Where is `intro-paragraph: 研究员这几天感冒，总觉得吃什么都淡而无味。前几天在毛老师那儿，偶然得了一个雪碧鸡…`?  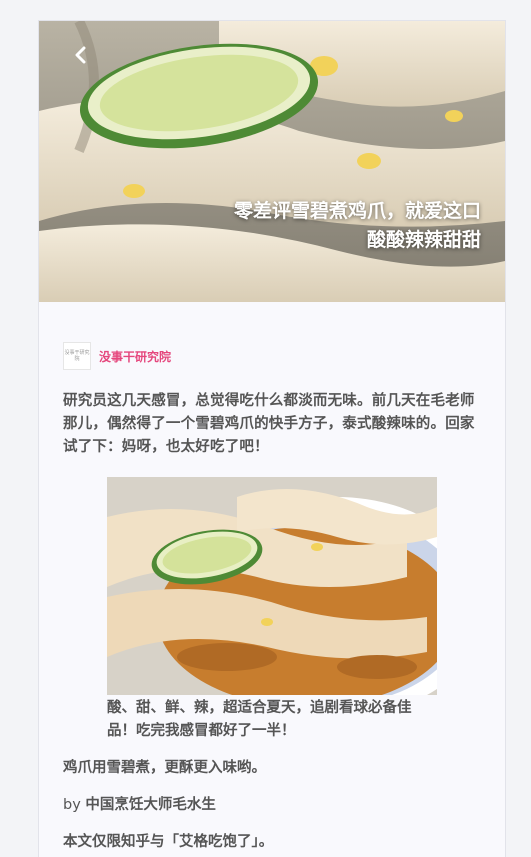
intro-paragraph: 研究员这几天感冒，总觉得吃什么都淡而无味。前几天在毛老师那儿，偶然得了一个雪碧鸡… is located at coordinates (269, 424).